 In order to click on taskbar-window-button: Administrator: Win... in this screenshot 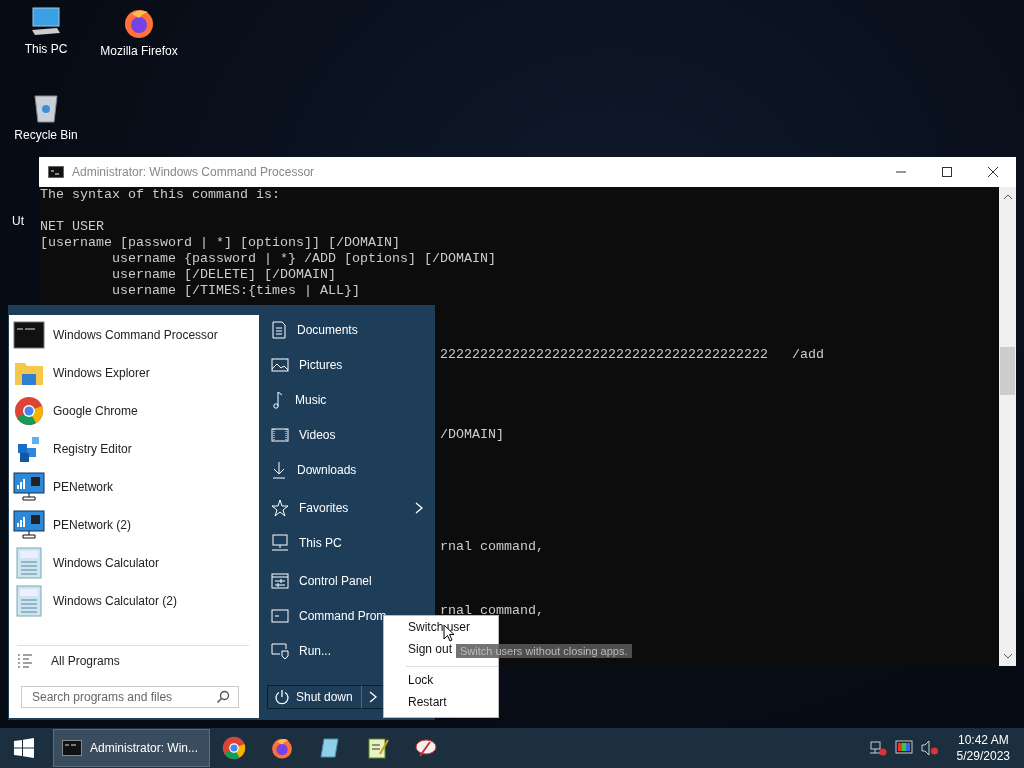, I will do `click(131, 748)`.